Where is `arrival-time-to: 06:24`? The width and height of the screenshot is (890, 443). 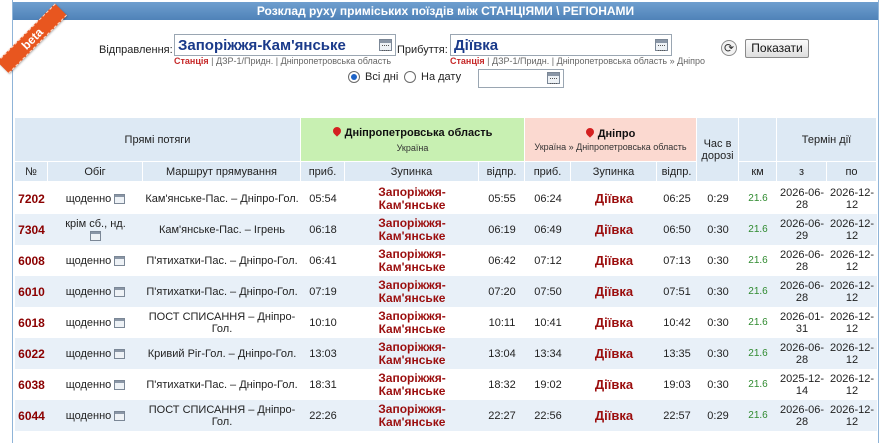
arrival-time-to: 06:24 is located at coordinates (548, 198).